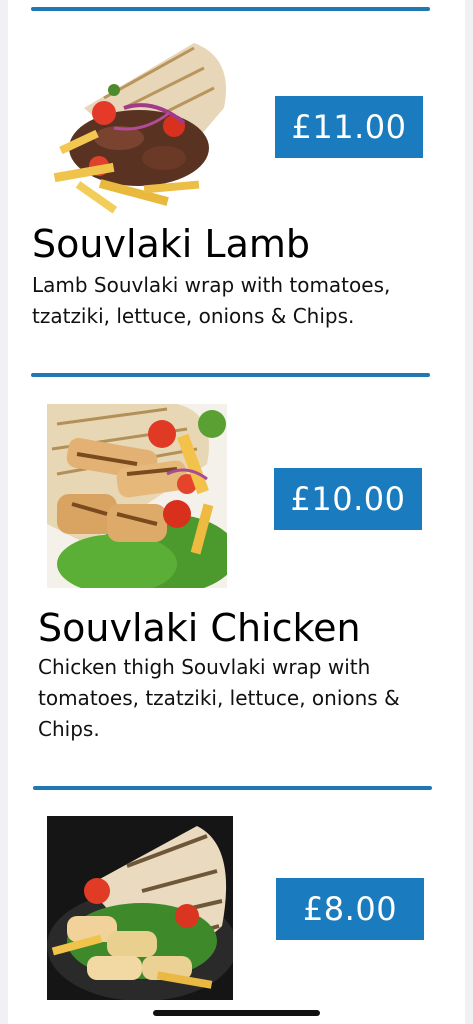 This screenshot has height=1024, width=473. Describe the element at coordinates (4, 512) in the screenshot. I see `page-edge-left` at that location.